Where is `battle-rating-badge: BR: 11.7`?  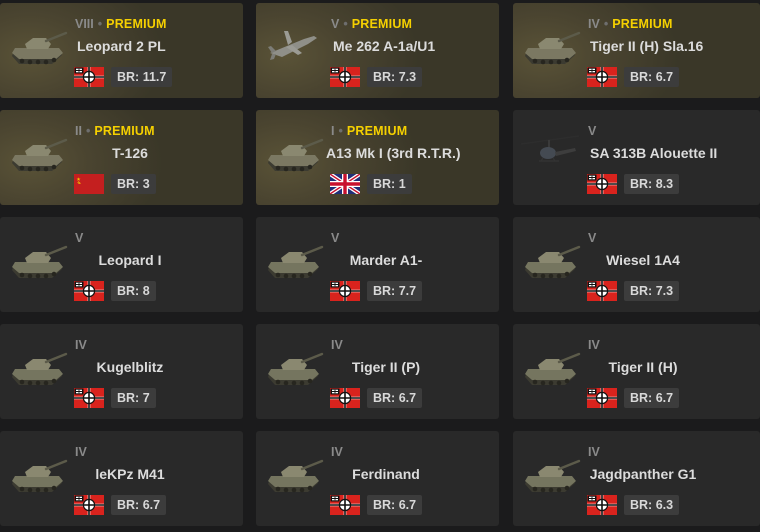
battle-rating-badge: BR: 11.7 is located at coordinates (142, 77).